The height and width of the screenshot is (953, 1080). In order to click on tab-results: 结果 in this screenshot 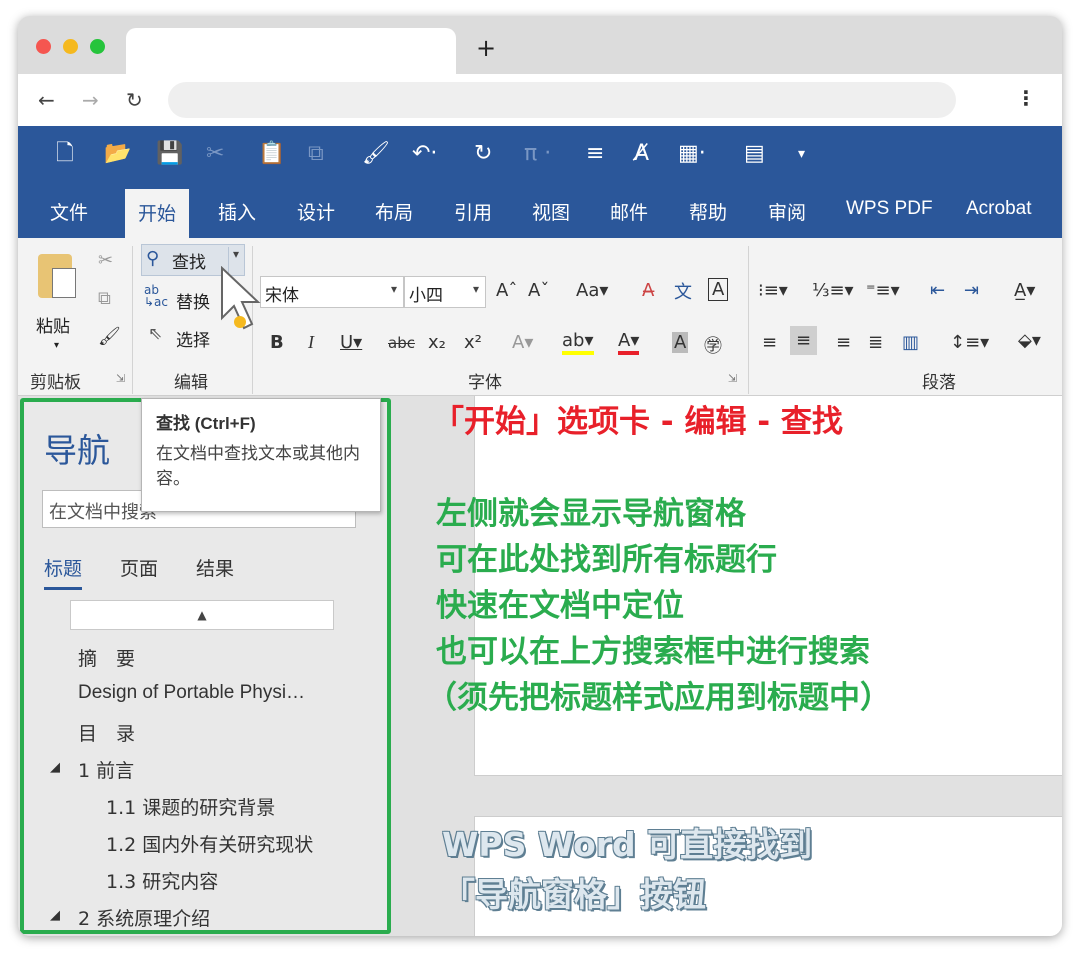, I will do `click(215, 567)`.